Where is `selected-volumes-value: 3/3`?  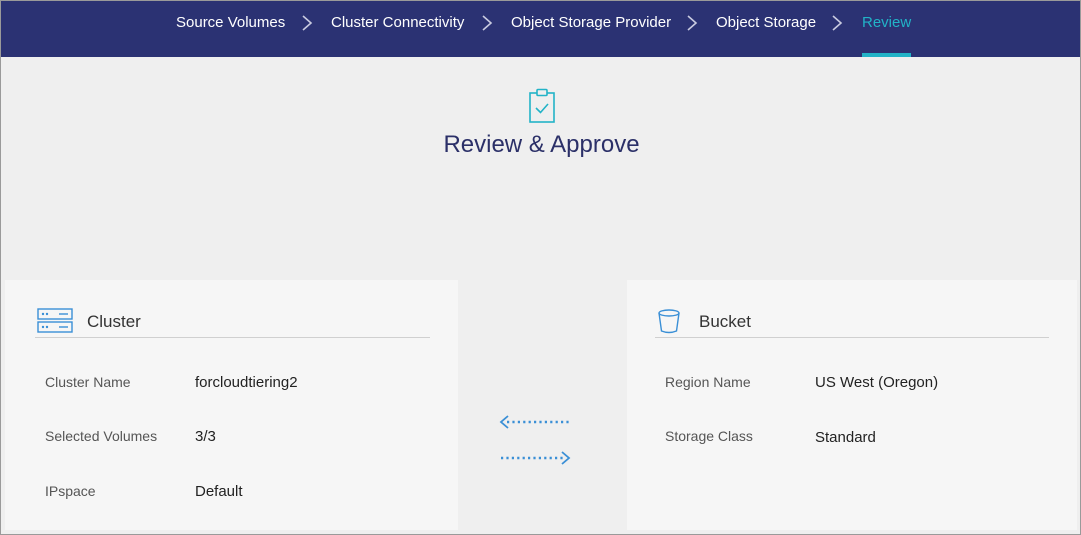 selected-volumes-value: 3/3 is located at coordinates (205, 436).